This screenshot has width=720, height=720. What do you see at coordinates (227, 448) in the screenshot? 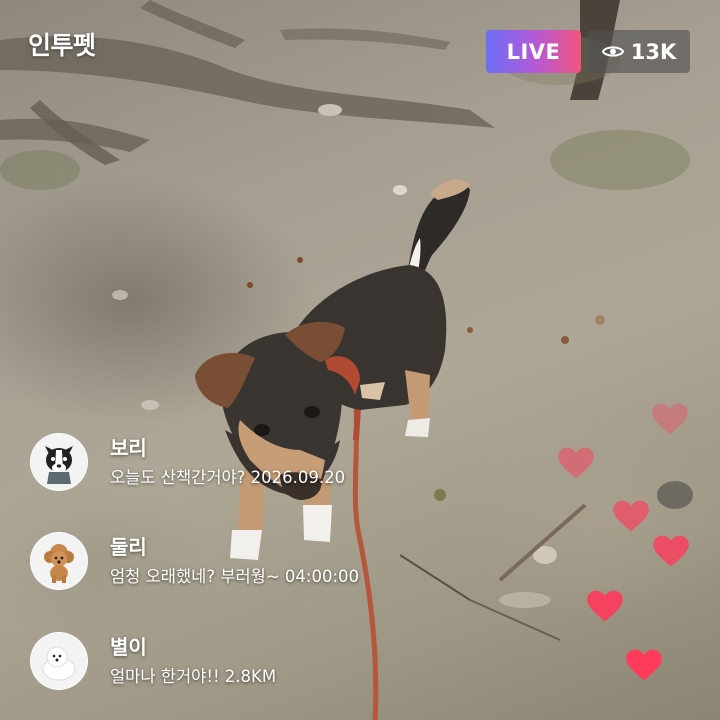
I see `chat-username: 보리` at bounding box center [227, 448].